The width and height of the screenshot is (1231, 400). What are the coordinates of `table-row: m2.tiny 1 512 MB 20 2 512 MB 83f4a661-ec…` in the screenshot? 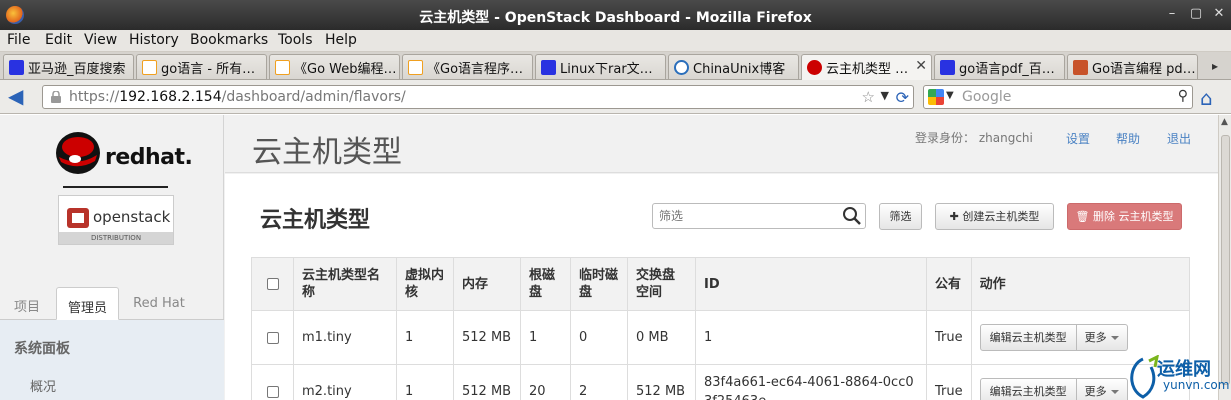 It's located at (721, 382).